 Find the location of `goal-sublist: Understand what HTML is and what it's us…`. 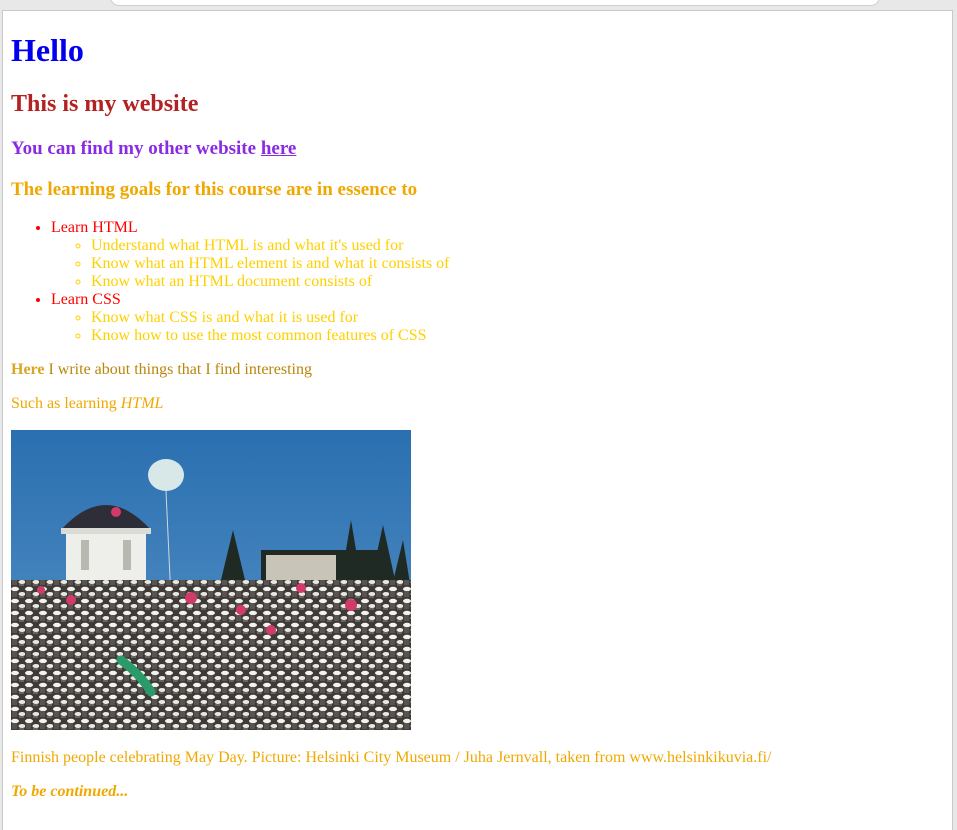

goal-sublist: Understand what HTML is and what it's us… is located at coordinates (250, 264).